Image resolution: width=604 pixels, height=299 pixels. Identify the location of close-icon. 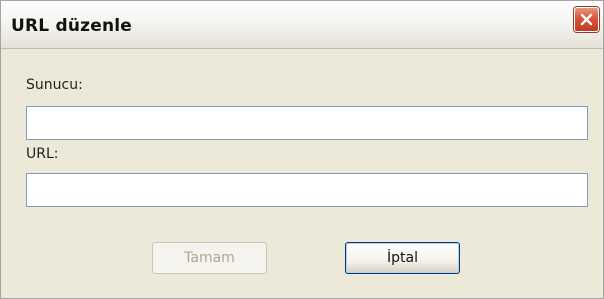
(586, 19).